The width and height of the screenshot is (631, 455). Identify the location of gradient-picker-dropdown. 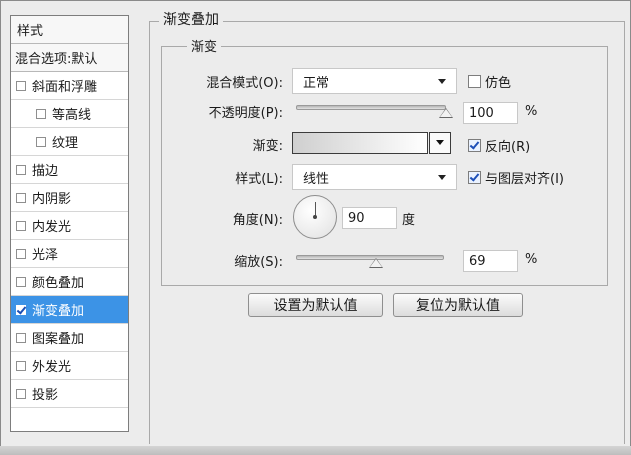
(440, 143).